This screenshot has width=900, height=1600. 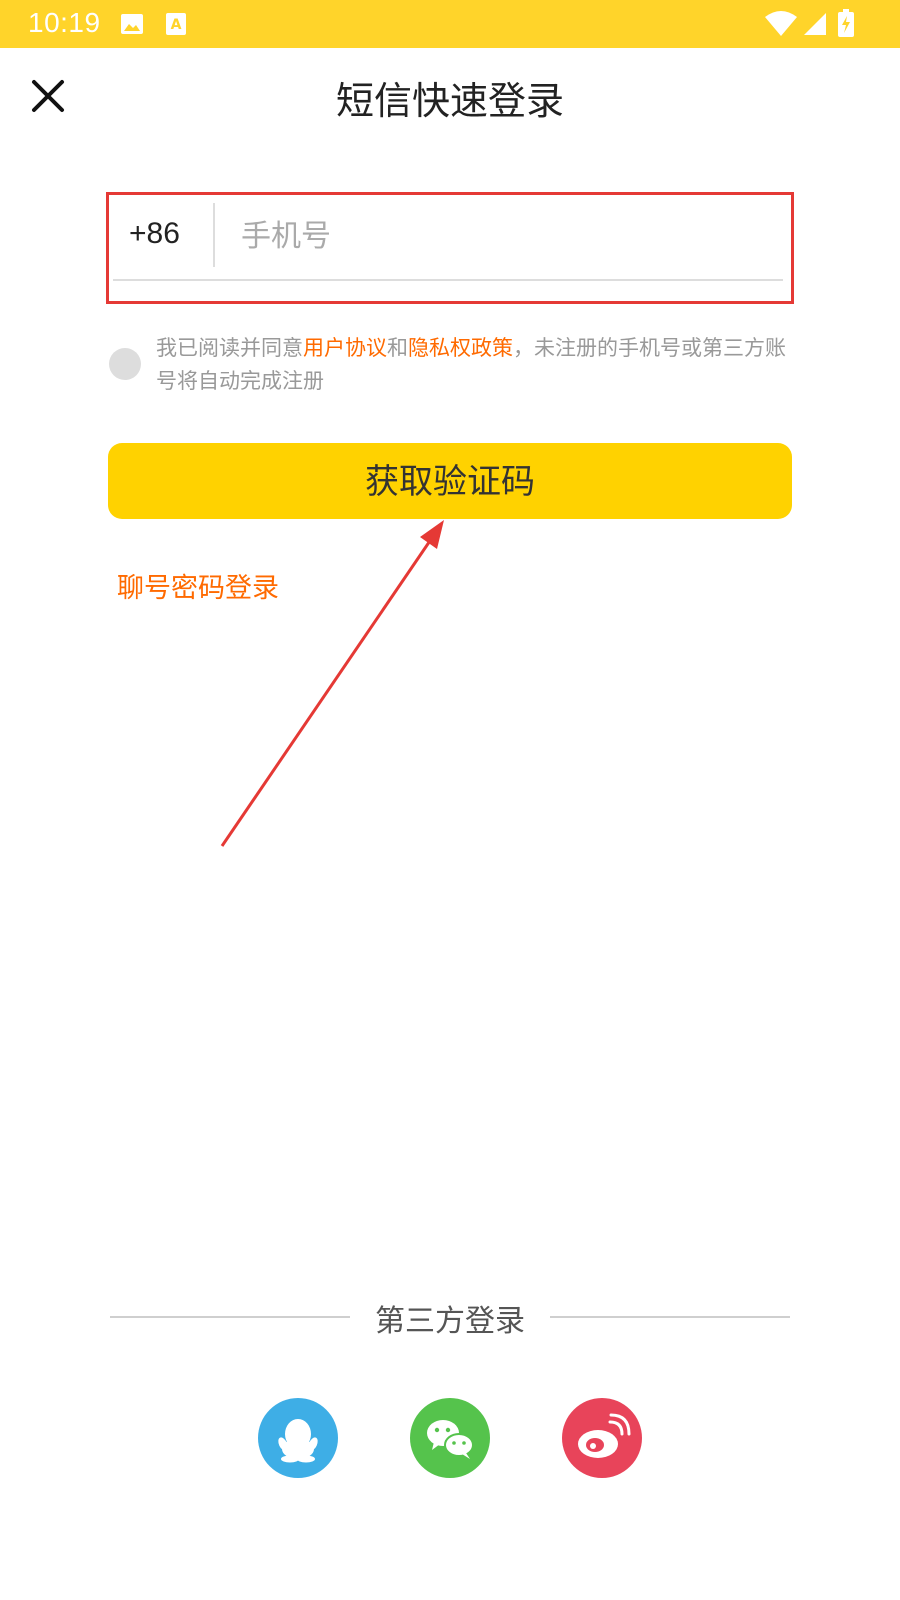 I want to click on country-code-selector: +86, so click(x=154, y=234).